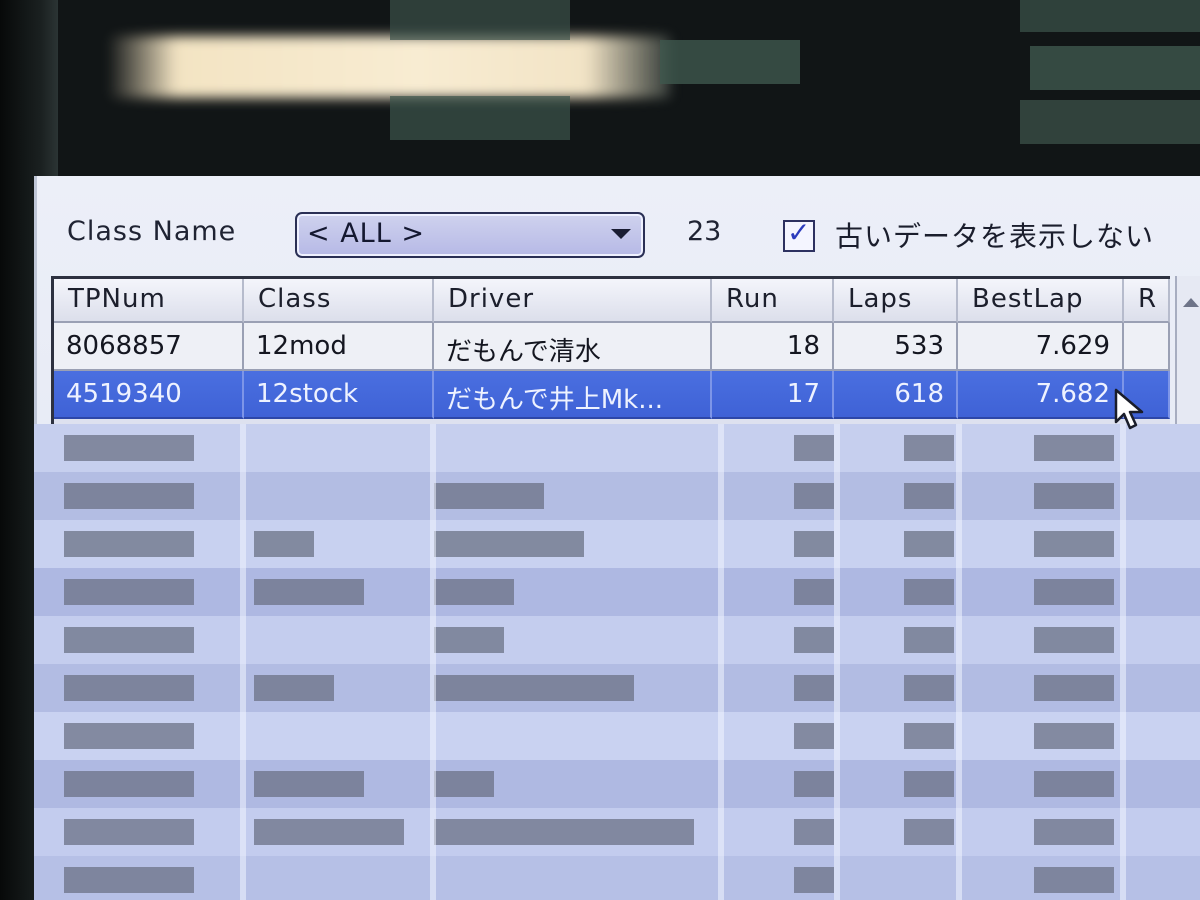  I want to click on hide-old-data-checkbox: ✓, so click(799, 234).